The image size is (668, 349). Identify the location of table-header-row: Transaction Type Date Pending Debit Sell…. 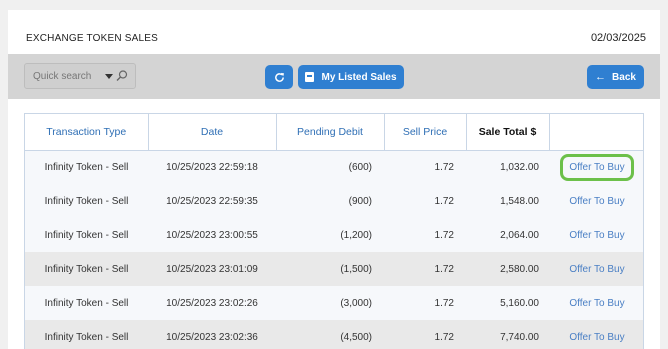
(334, 132).